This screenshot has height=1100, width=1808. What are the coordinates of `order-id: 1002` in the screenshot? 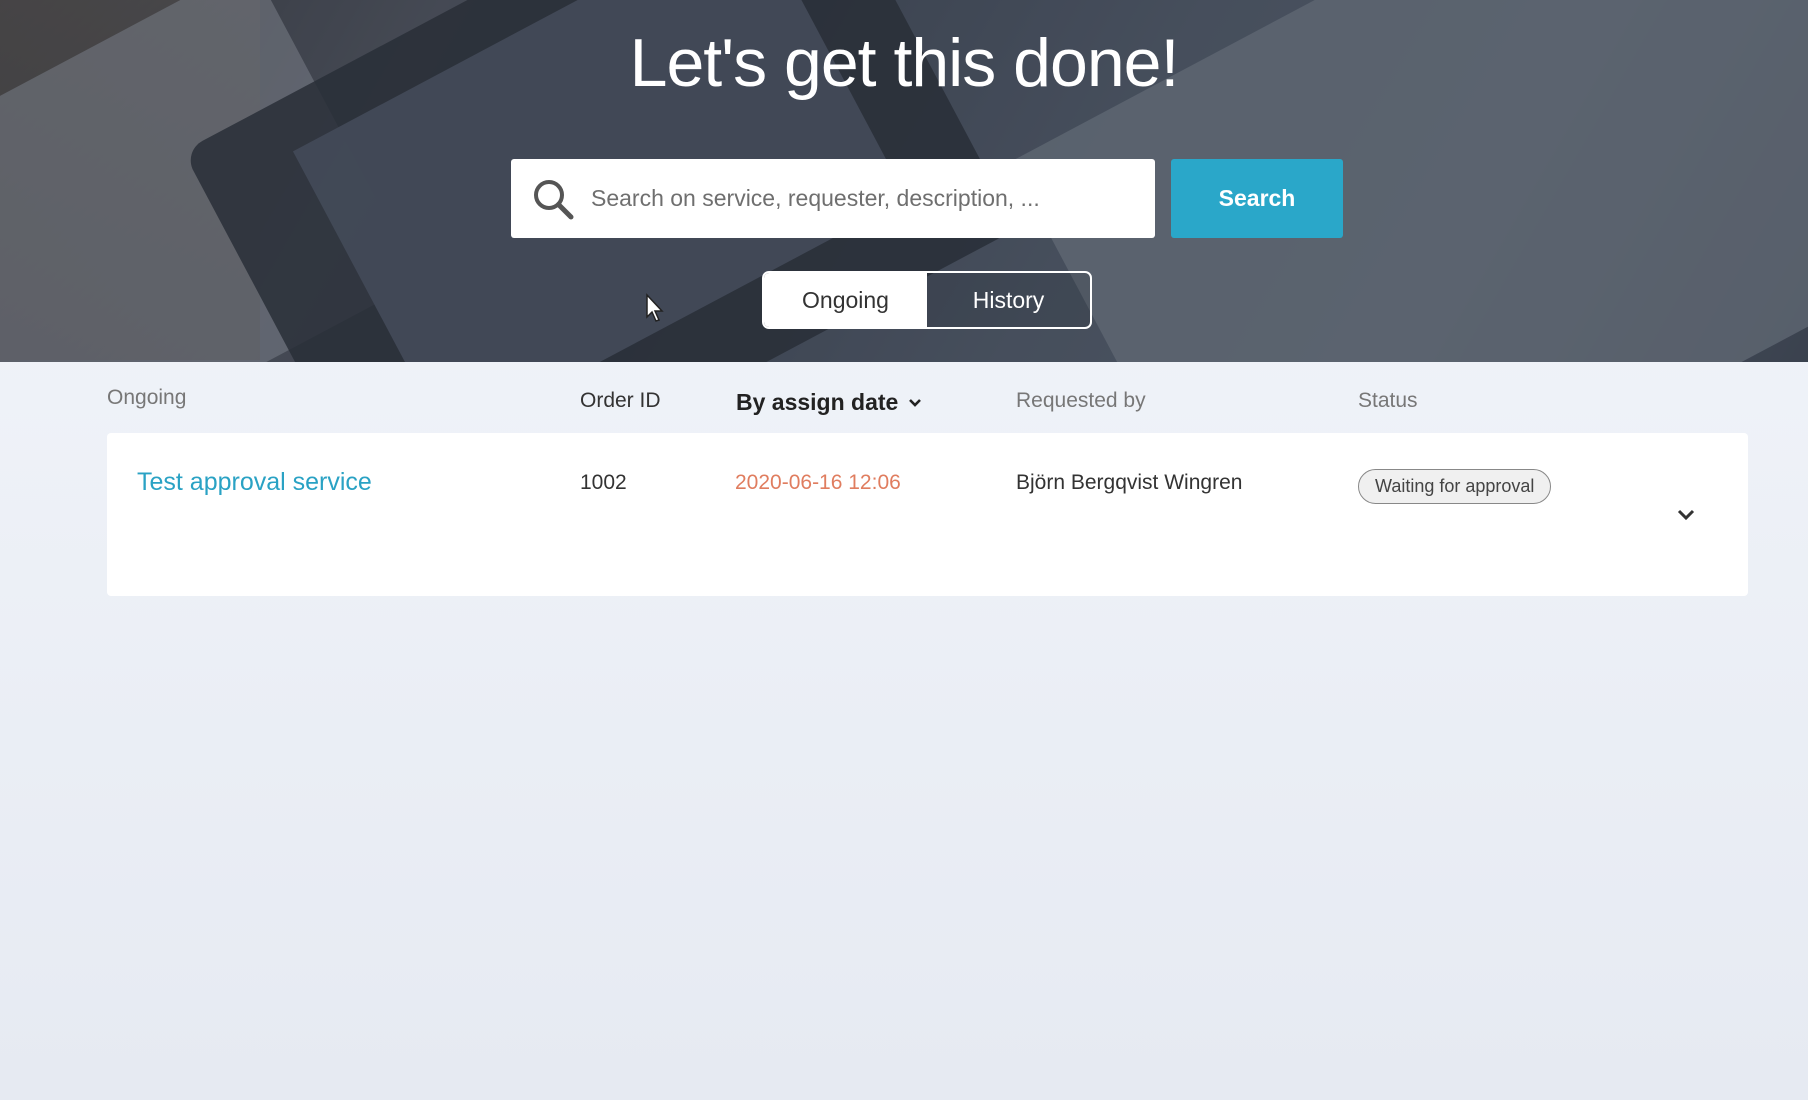 It's located at (603, 482).